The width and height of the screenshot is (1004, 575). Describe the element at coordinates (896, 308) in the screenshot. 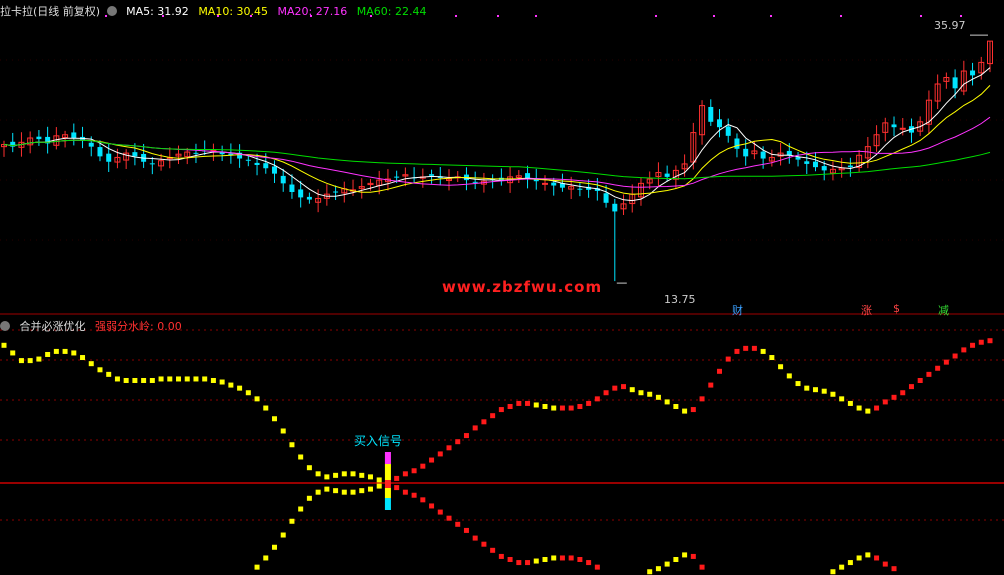

I see `event-tag-dollar: $` at that location.